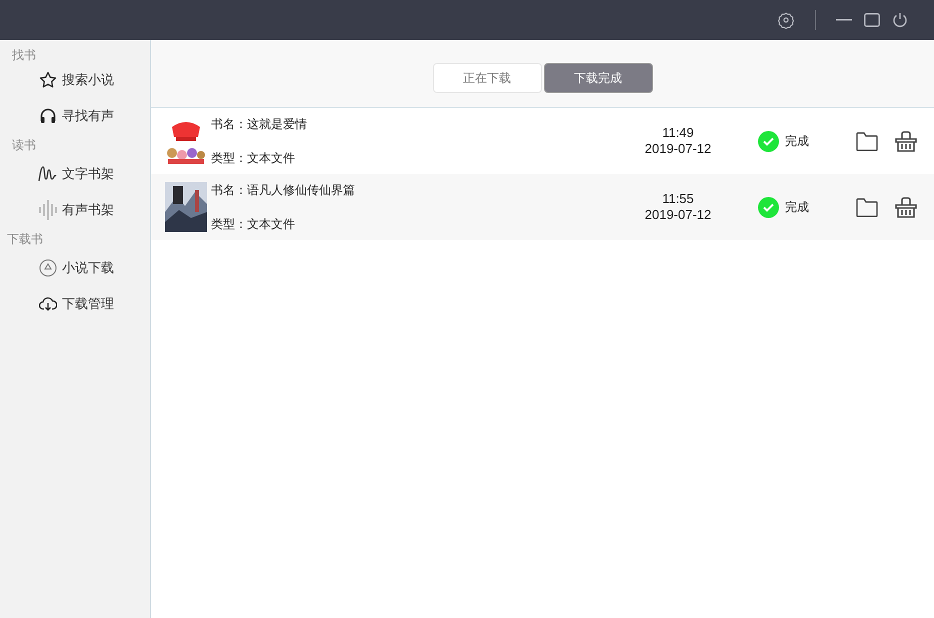 This screenshot has height=618, width=934. What do you see at coordinates (598, 78) in the screenshot?
I see `tab: 下载完成` at bounding box center [598, 78].